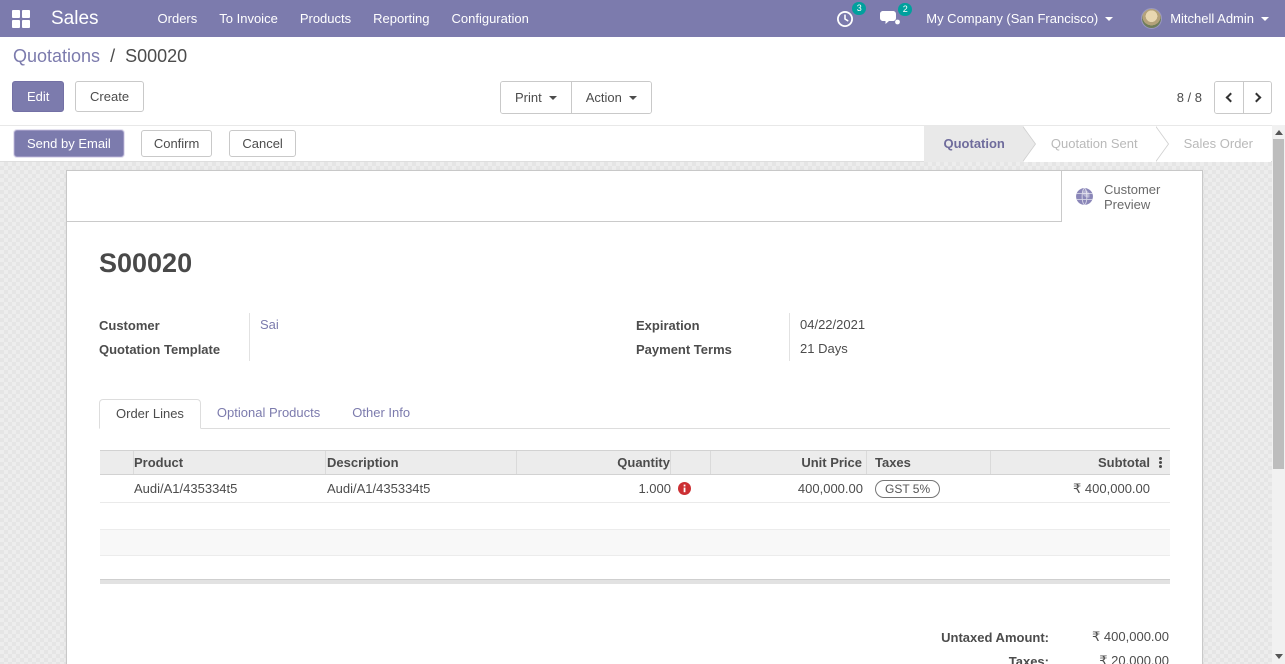  What do you see at coordinates (851, 14) in the screenshot?
I see `activity-clock-icon: 3` at bounding box center [851, 14].